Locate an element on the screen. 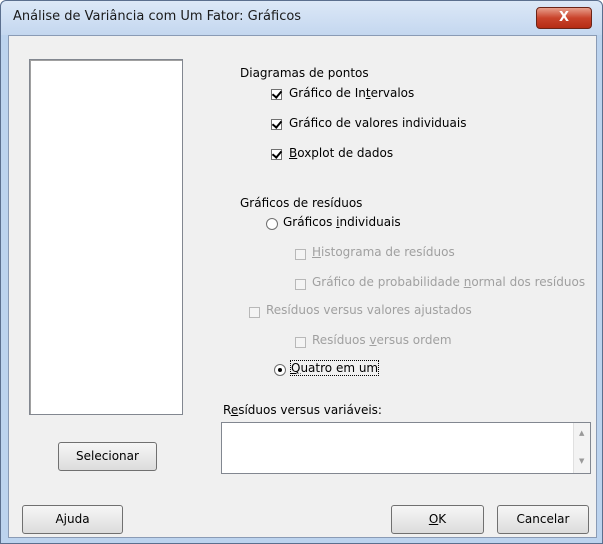  scroll-up-icon: ▲ is located at coordinates (581, 433).